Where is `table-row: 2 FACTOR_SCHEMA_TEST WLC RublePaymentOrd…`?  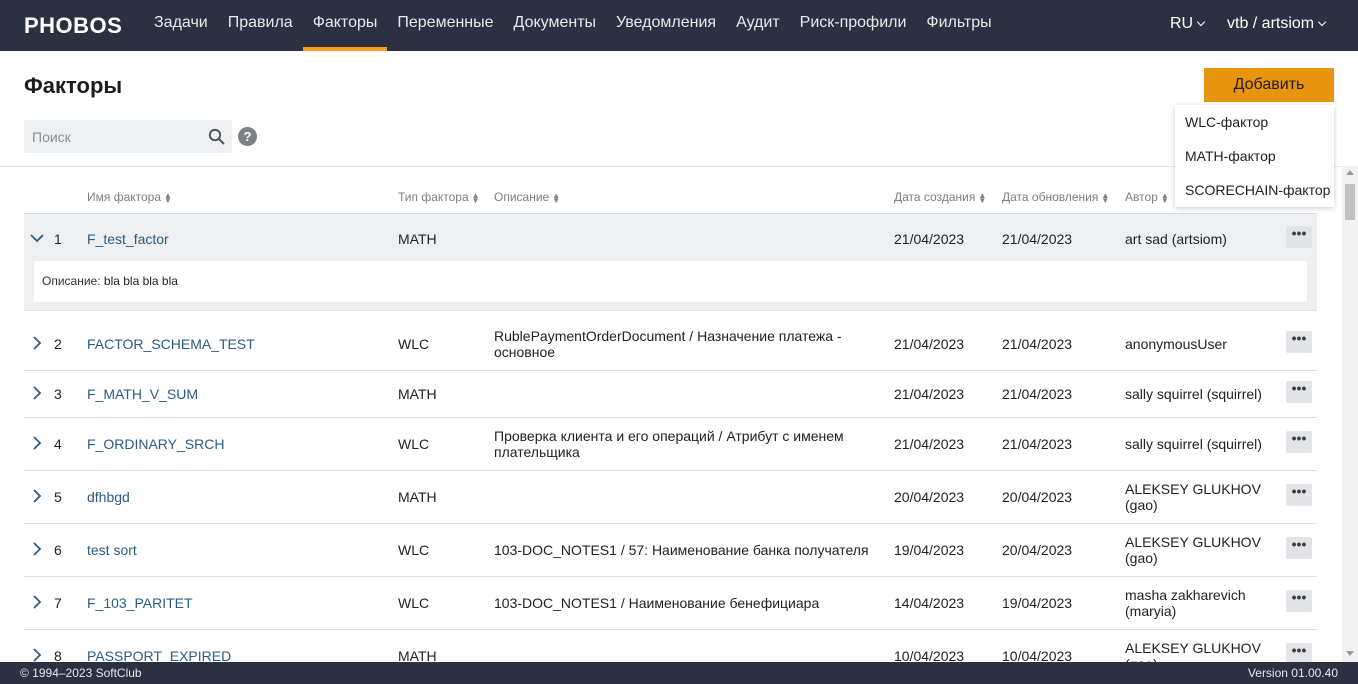
table-row: 2 FACTOR_SCHEMA_TEST WLC RublePaymentOrd… is located at coordinates (670, 344).